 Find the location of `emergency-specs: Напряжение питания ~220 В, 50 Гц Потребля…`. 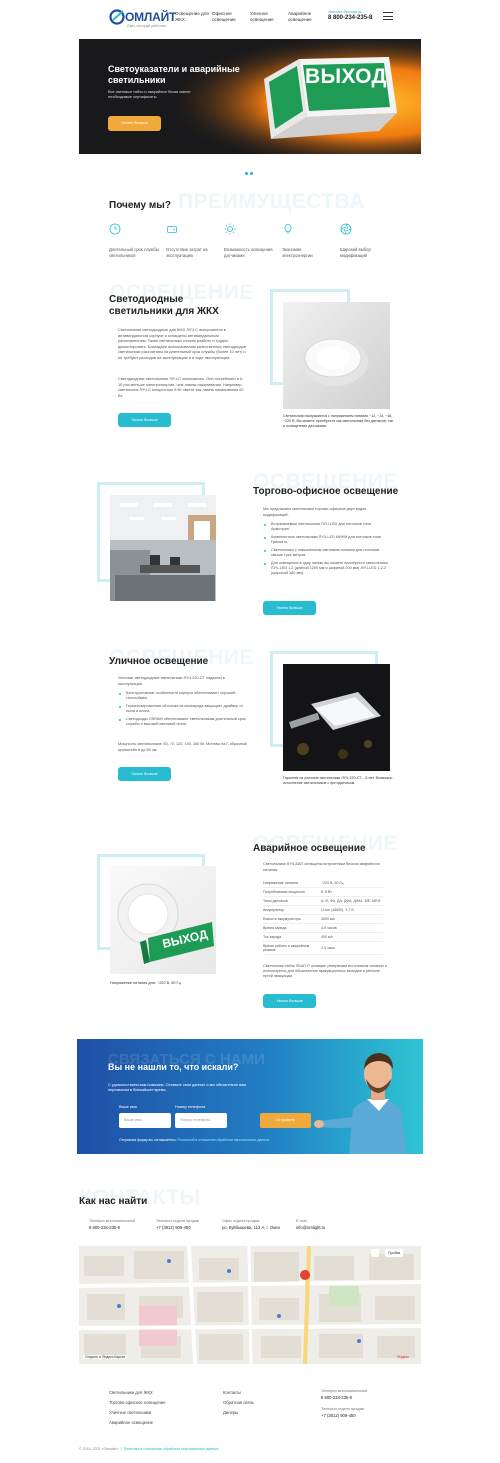

emergency-specs: Напряжение питания ~220 В, 50 Гц Потребля… is located at coordinates (323, 917).